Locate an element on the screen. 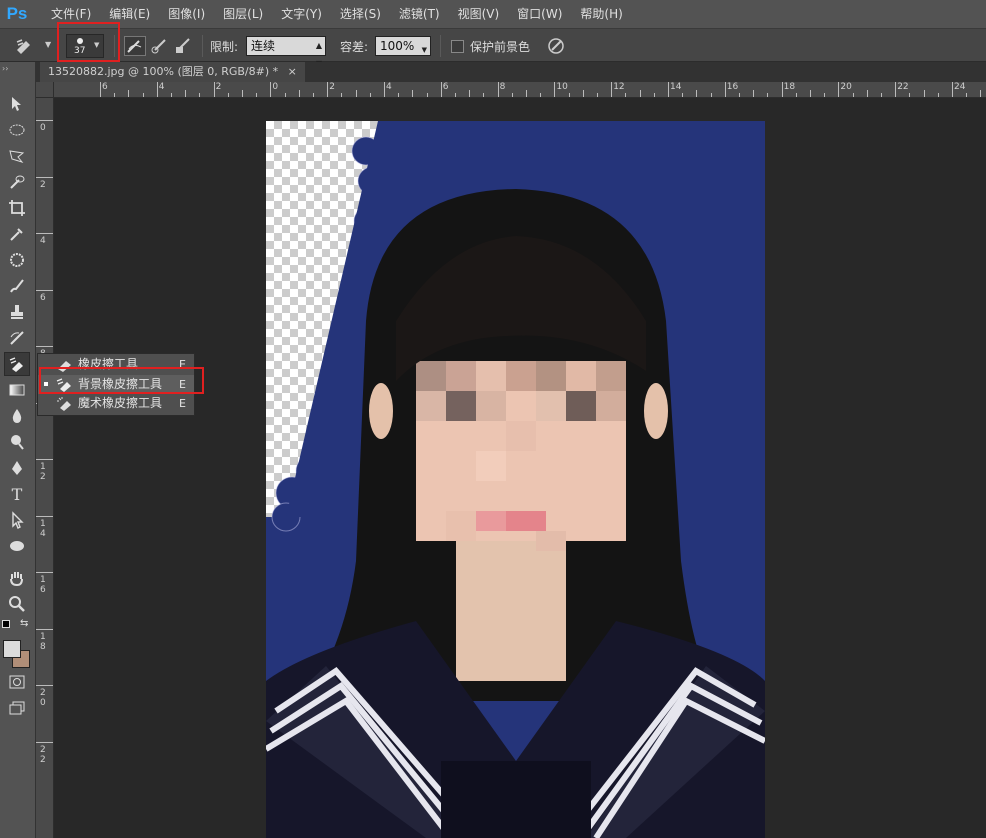  protect-foreground-label: 保护前景色 is located at coordinates (500, 47).